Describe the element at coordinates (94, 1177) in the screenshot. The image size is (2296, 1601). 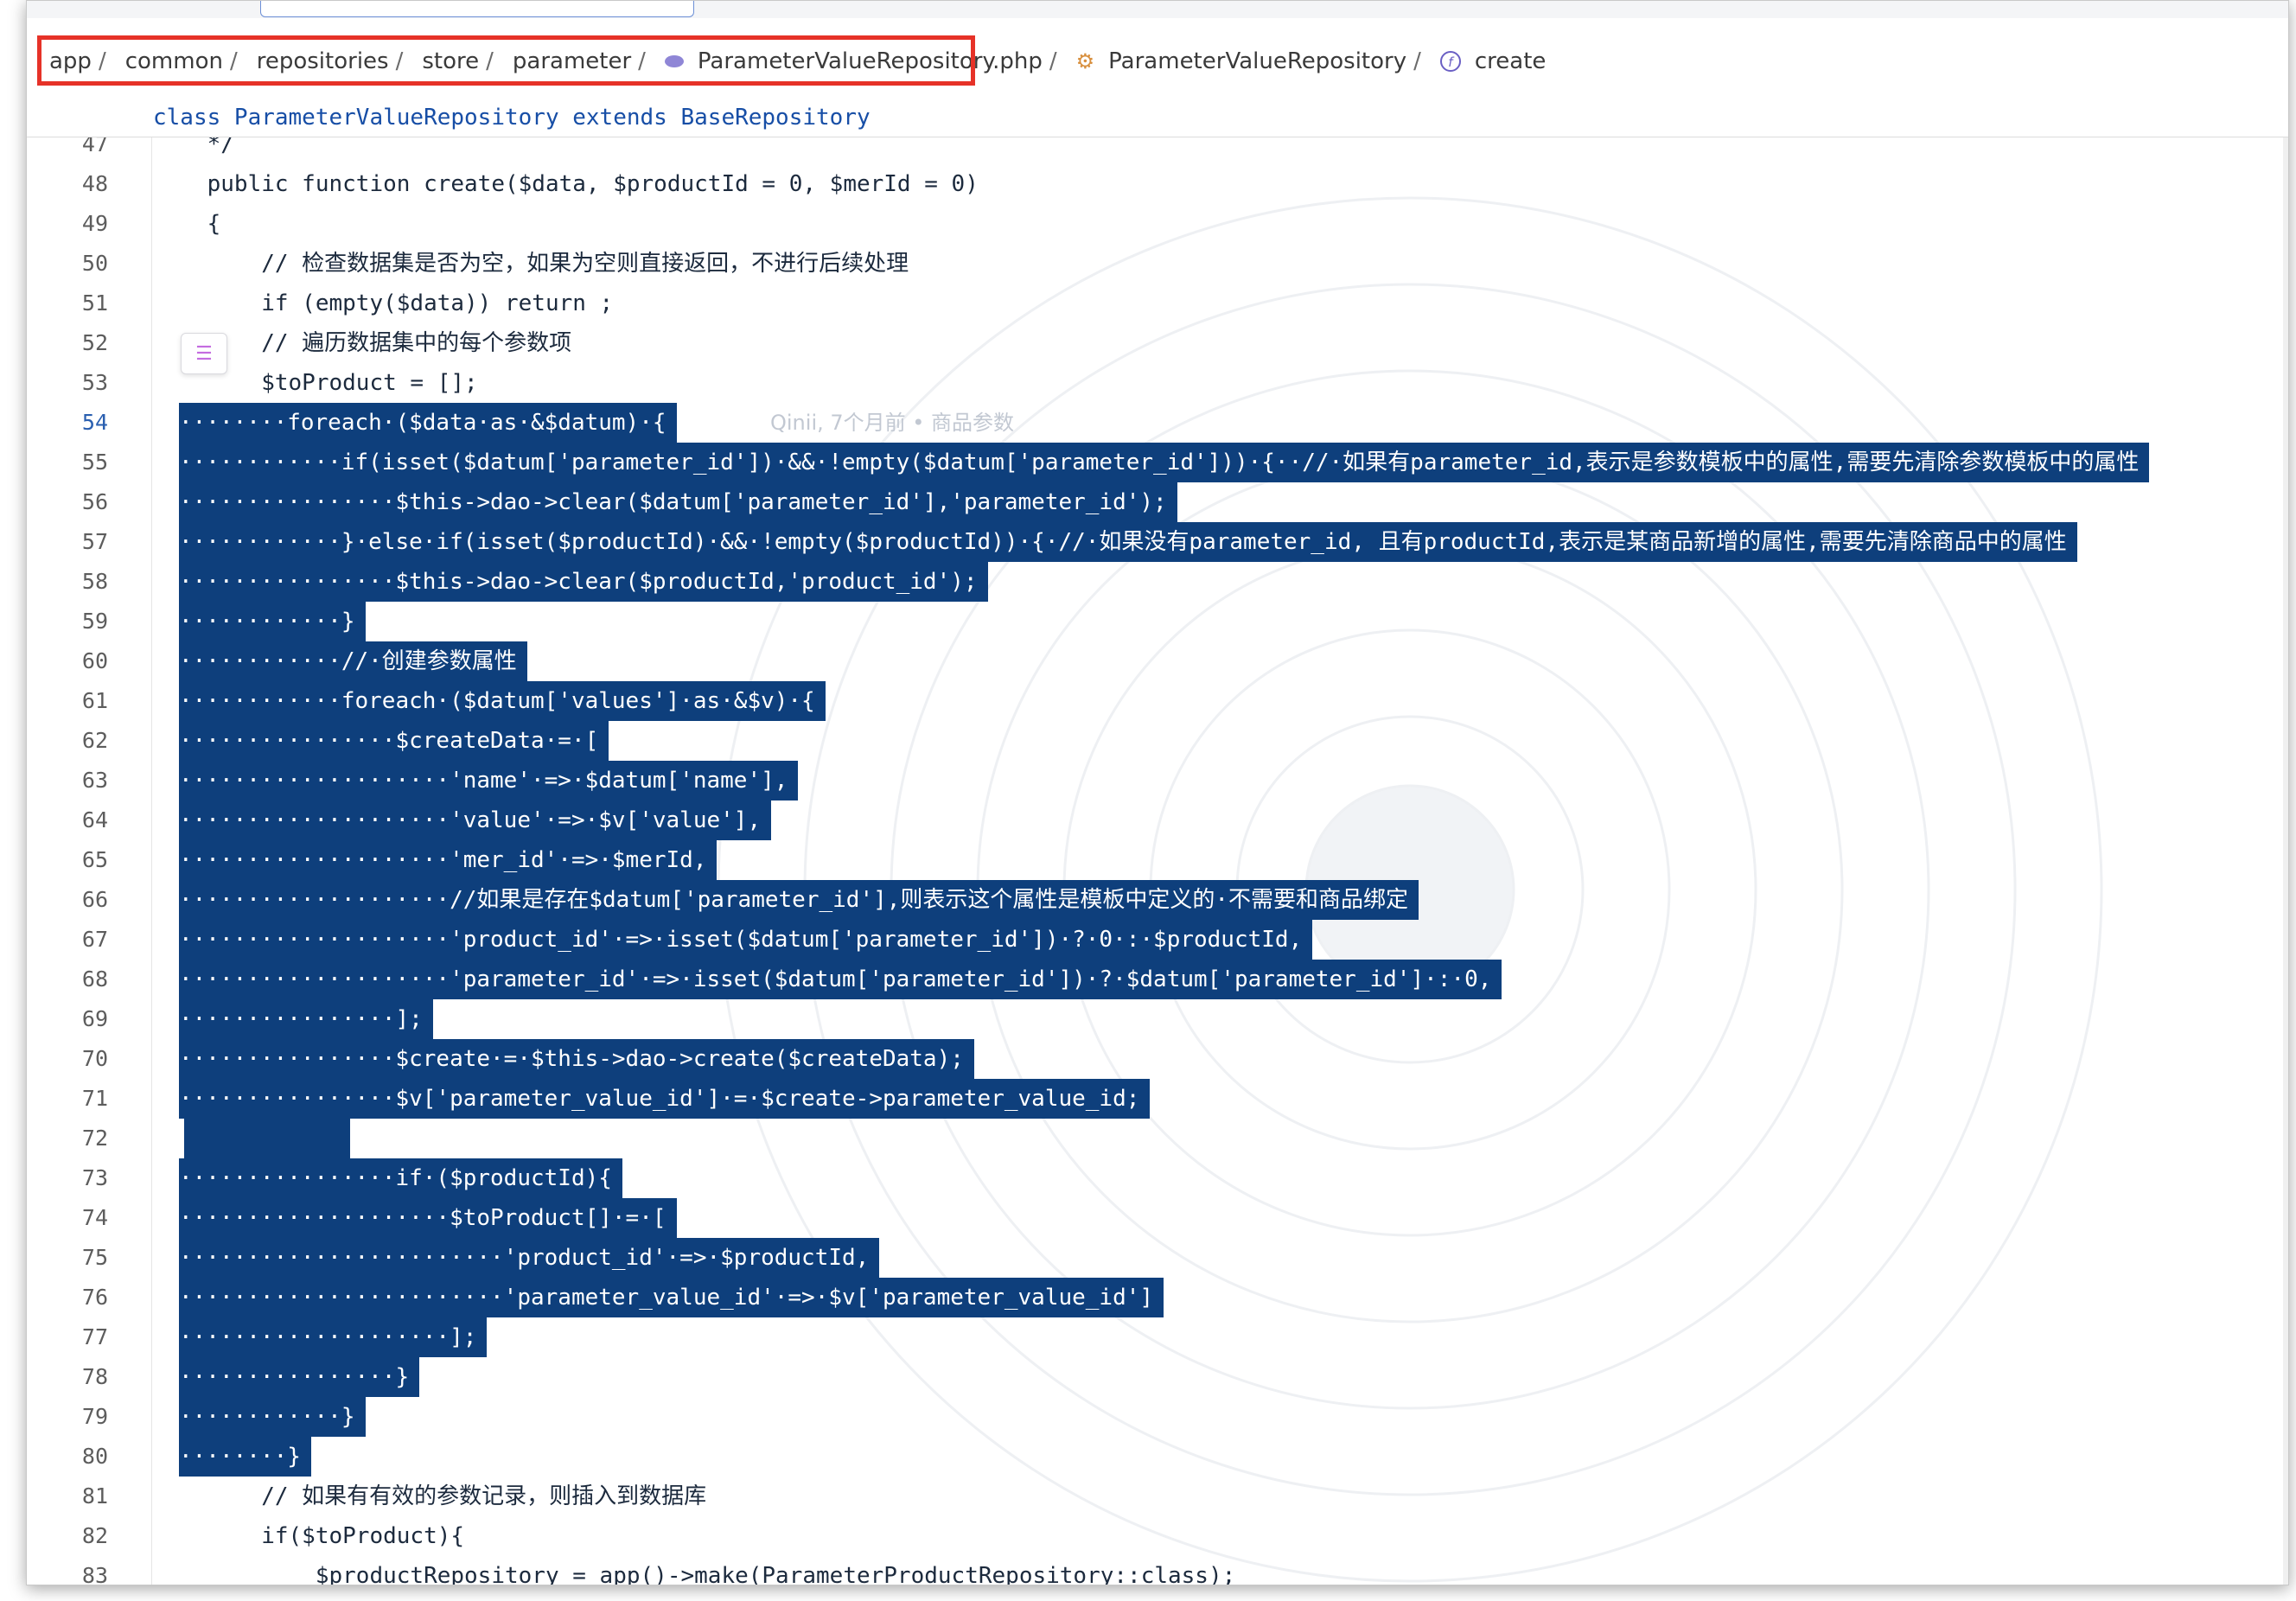
I see `line-number: 73` at that location.